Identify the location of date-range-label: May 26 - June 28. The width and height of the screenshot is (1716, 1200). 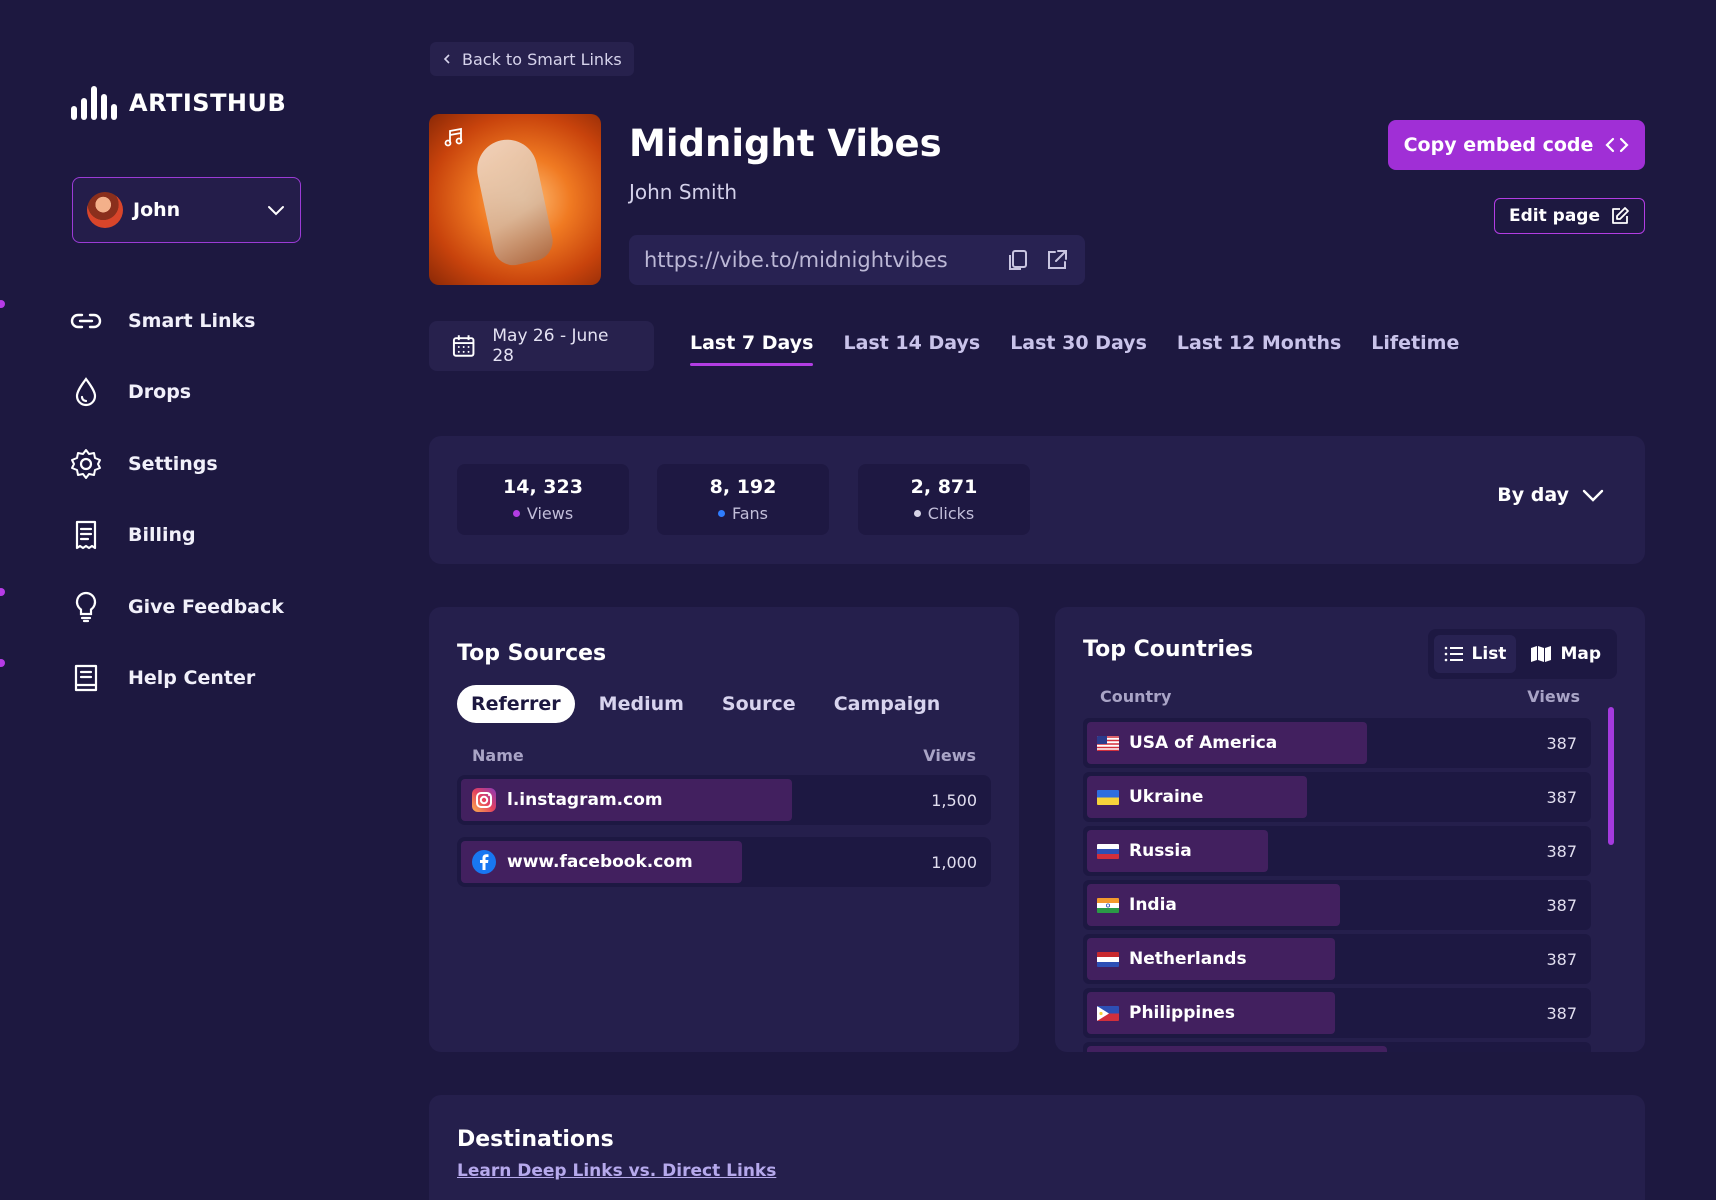
(550, 346).